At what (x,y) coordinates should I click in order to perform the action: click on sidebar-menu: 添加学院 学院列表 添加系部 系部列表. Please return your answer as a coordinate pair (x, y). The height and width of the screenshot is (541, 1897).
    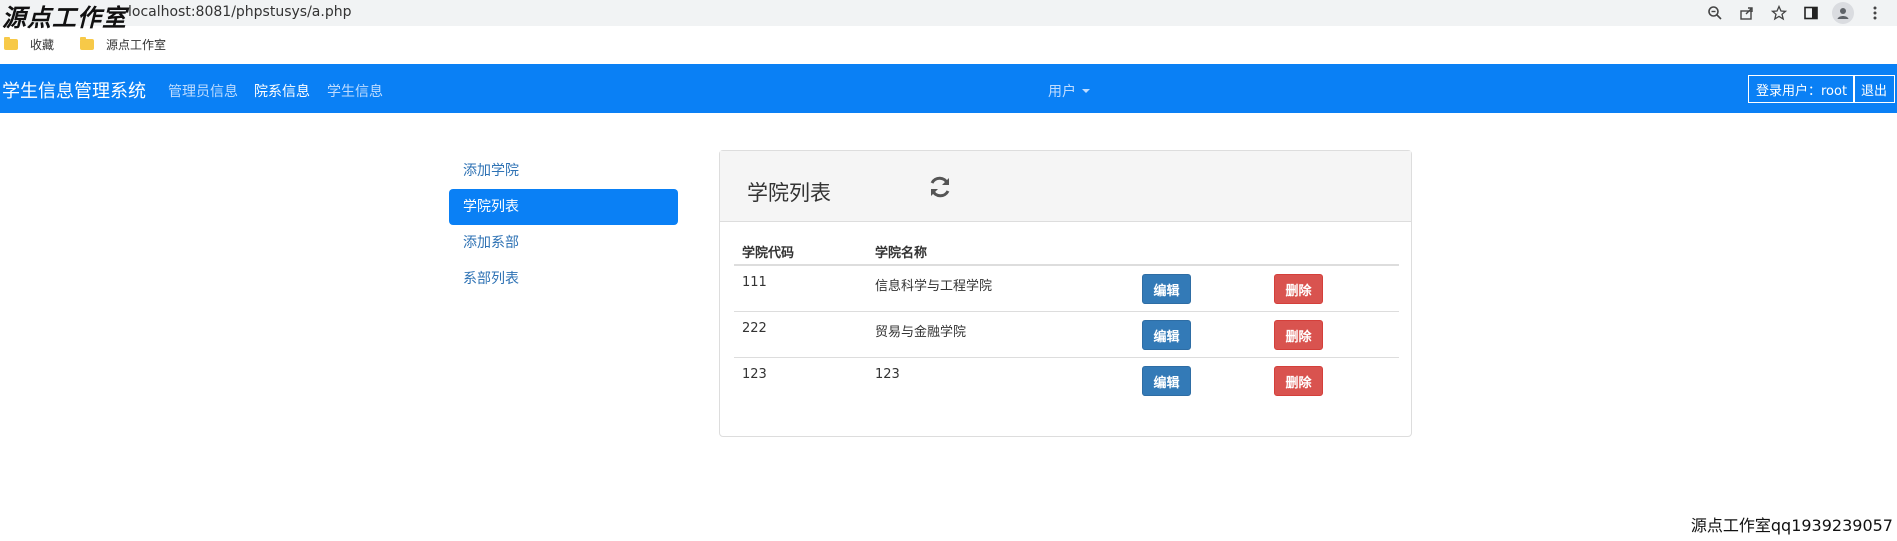
    Looking at the image, I should click on (563, 225).